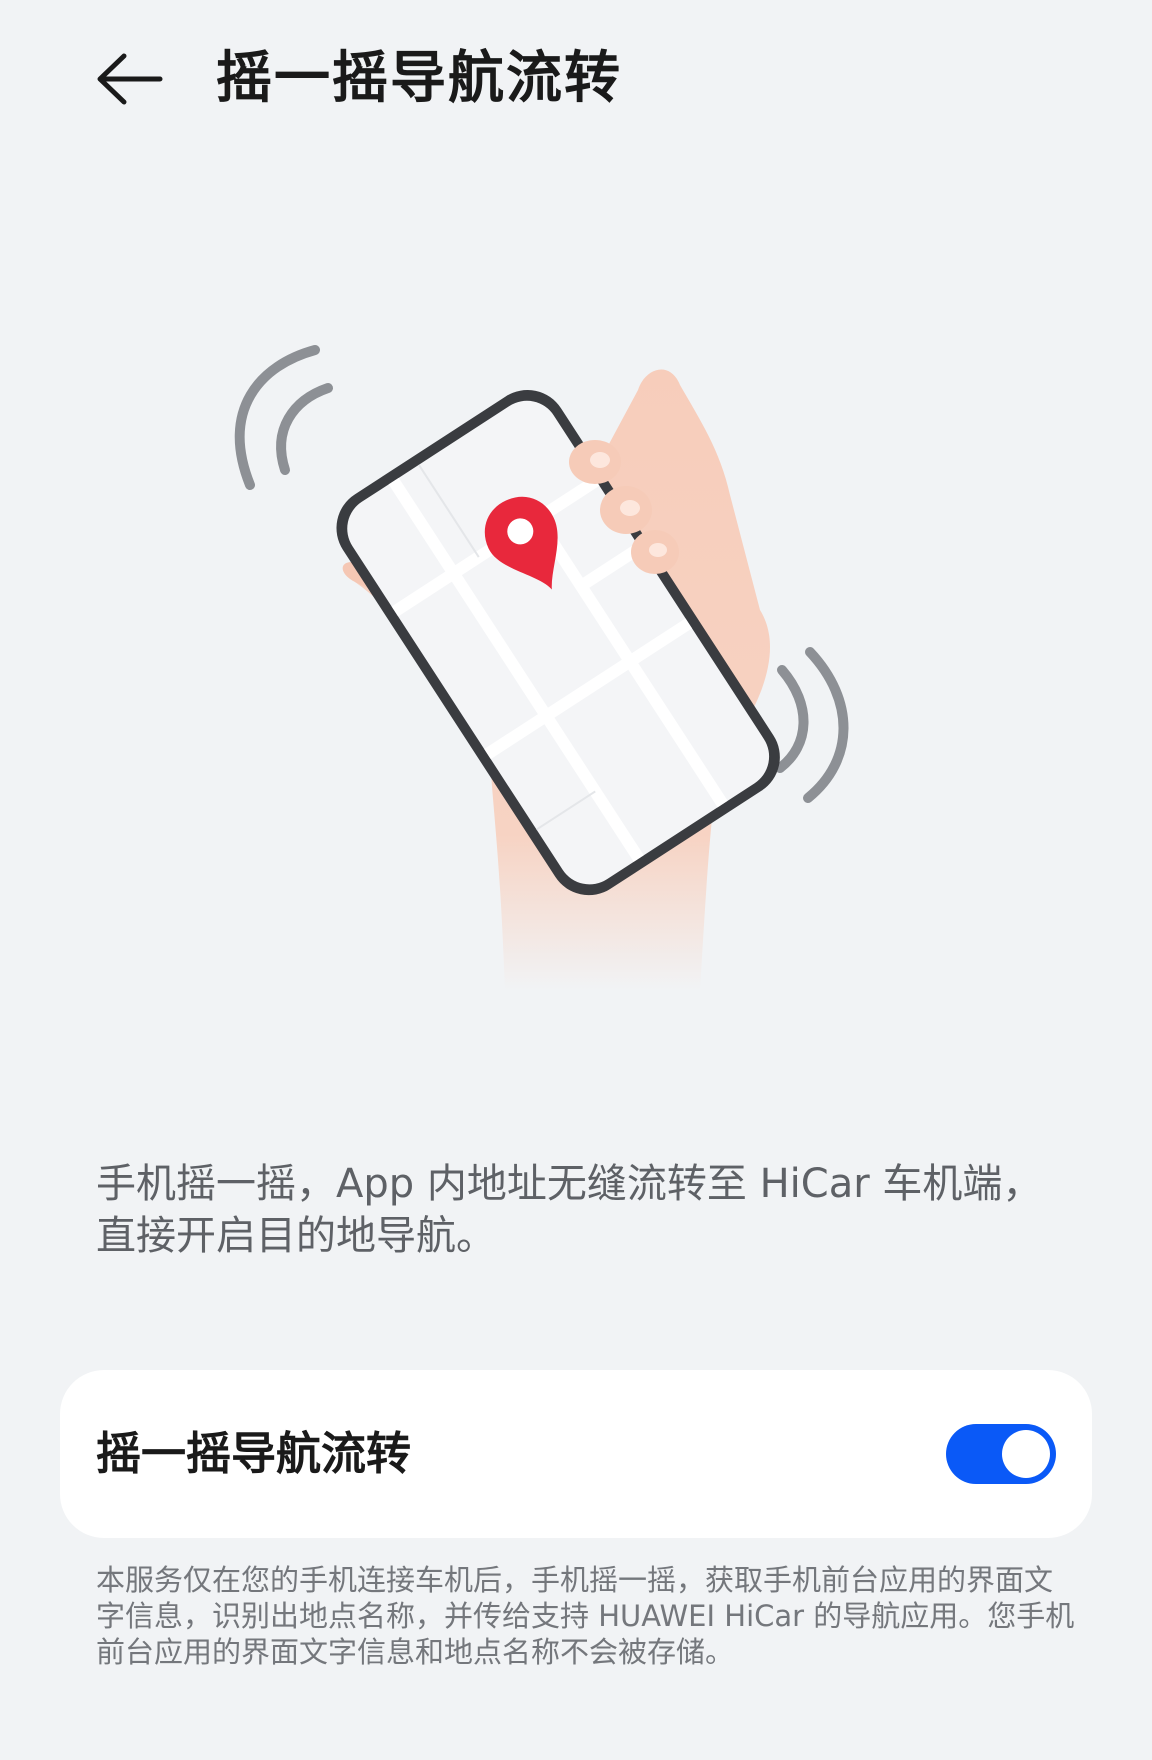  I want to click on shake-waves-left, so click(283, 417).